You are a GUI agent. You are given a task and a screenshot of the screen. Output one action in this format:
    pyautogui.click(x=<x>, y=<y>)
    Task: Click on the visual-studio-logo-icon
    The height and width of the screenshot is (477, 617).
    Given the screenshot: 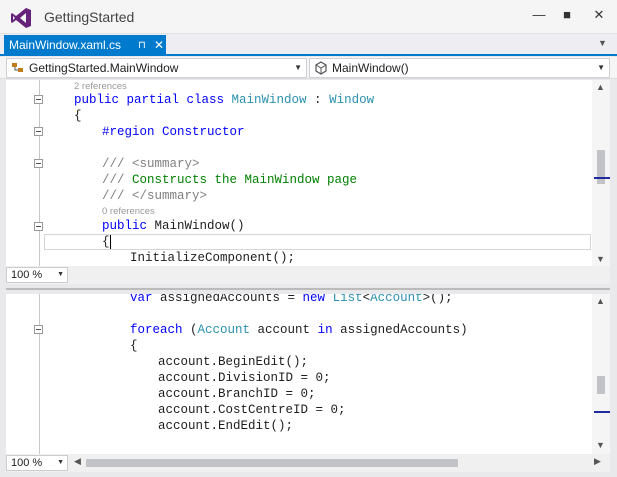 What is the action you would take?
    pyautogui.click(x=21, y=18)
    